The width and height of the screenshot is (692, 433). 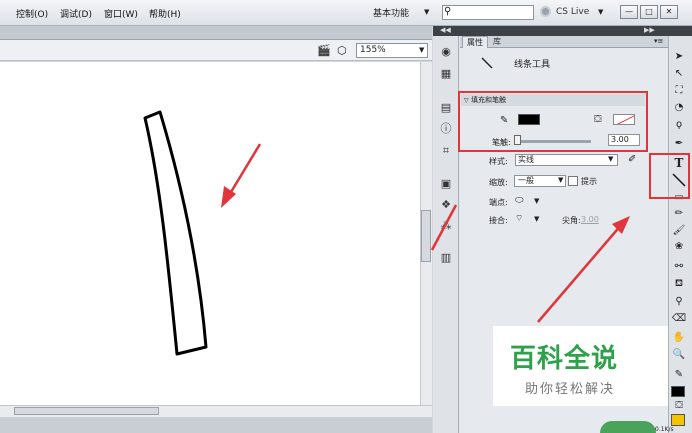 I want to click on history-panel-icon: ▣, so click(x=446, y=184).